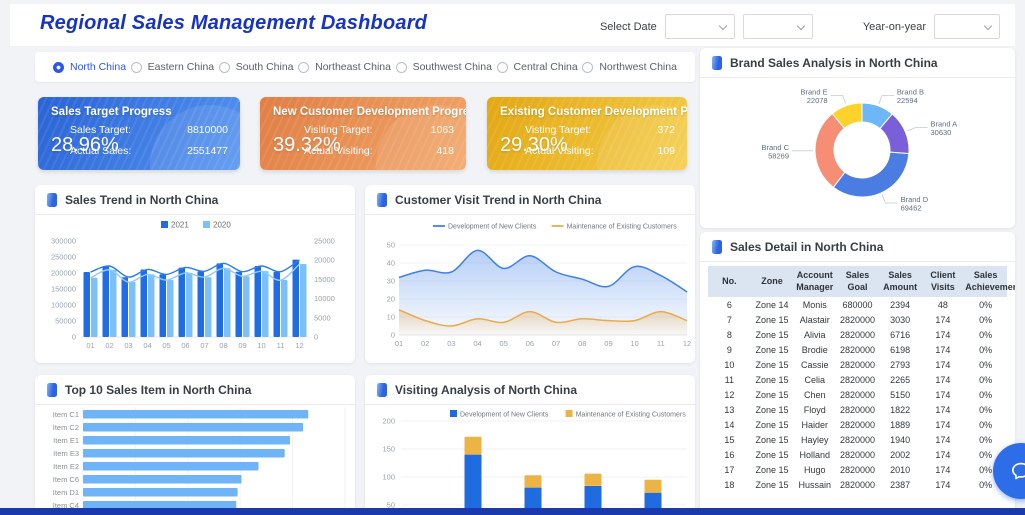 This screenshot has width=1025, height=515. What do you see at coordinates (63, 241) in the screenshot?
I see `svg-text: 300000` at bounding box center [63, 241].